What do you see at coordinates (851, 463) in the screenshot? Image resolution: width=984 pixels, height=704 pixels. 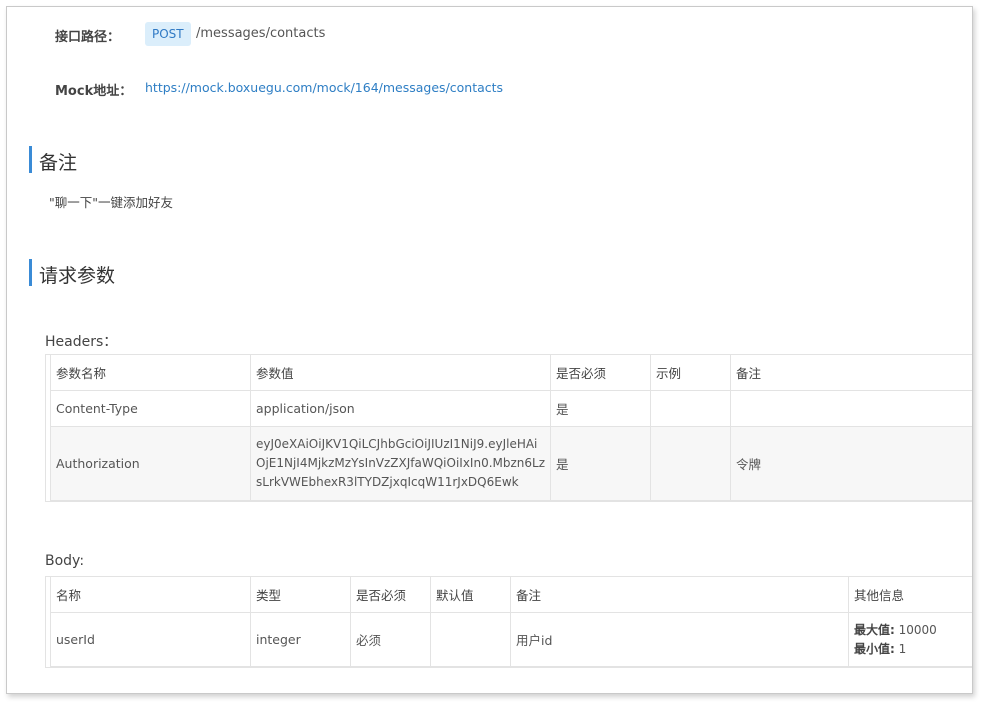 I see `param-remark: 令牌` at bounding box center [851, 463].